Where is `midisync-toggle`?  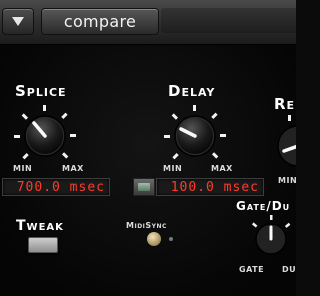 midisync-toggle is located at coordinates (154, 239).